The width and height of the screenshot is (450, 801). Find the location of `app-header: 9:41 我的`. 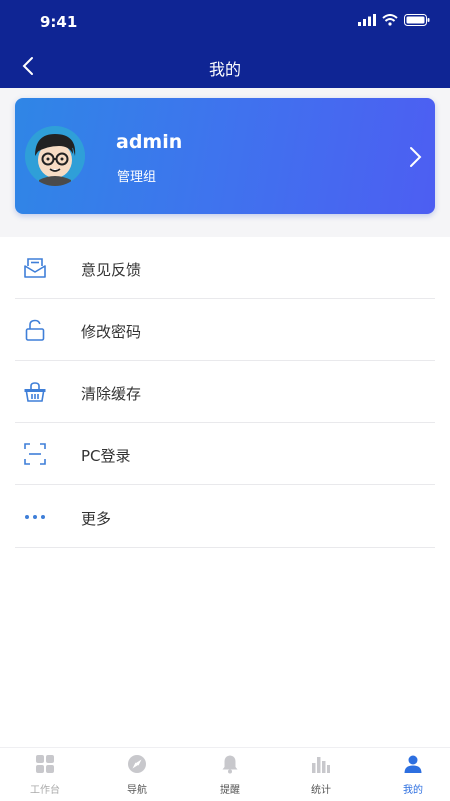

app-header: 9:41 我的 is located at coordinates (225, 44).